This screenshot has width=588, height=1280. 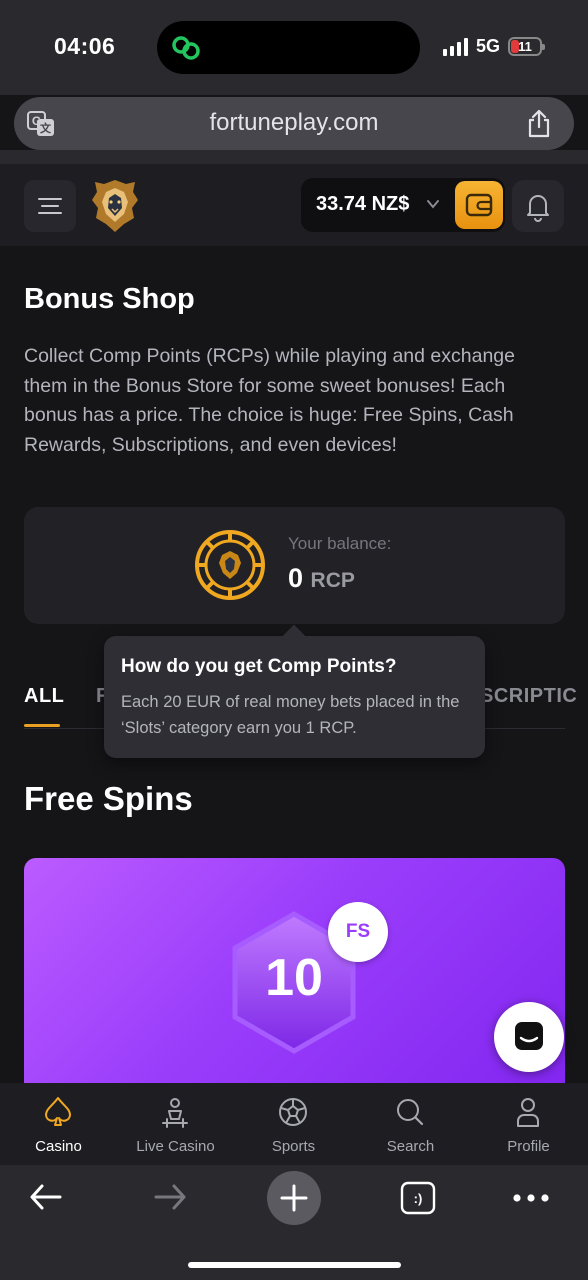 What do you see at coordinates (332, 580) in the screenshot?
I see `rcp-unit: RCP` at bounding box center [332, 580].